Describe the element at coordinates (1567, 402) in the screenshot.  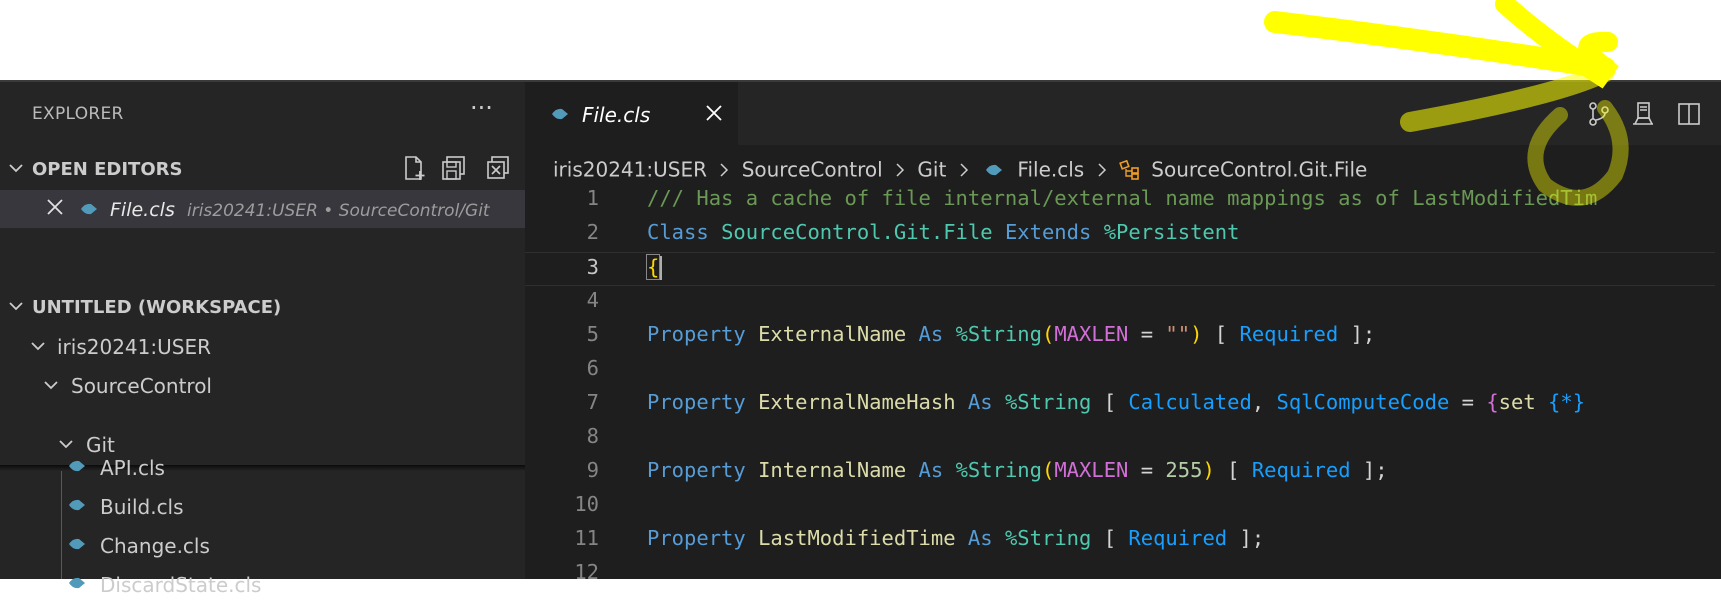
I see `code-star: {*}` at that location.